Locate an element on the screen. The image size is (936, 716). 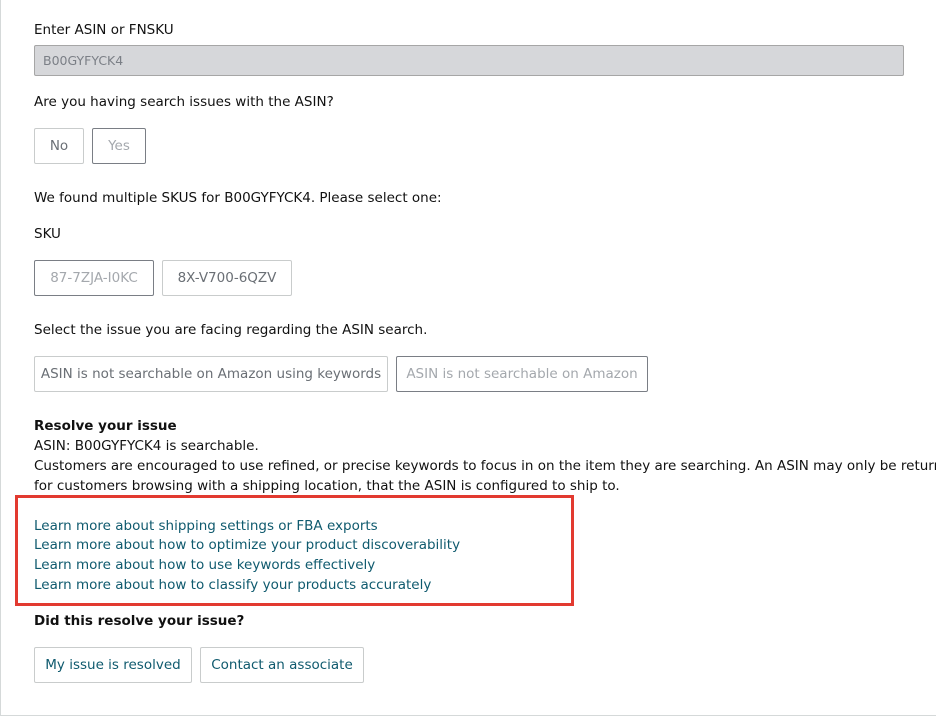
contact-associate-button: Contact an associate is located at coordinates (282, 665).